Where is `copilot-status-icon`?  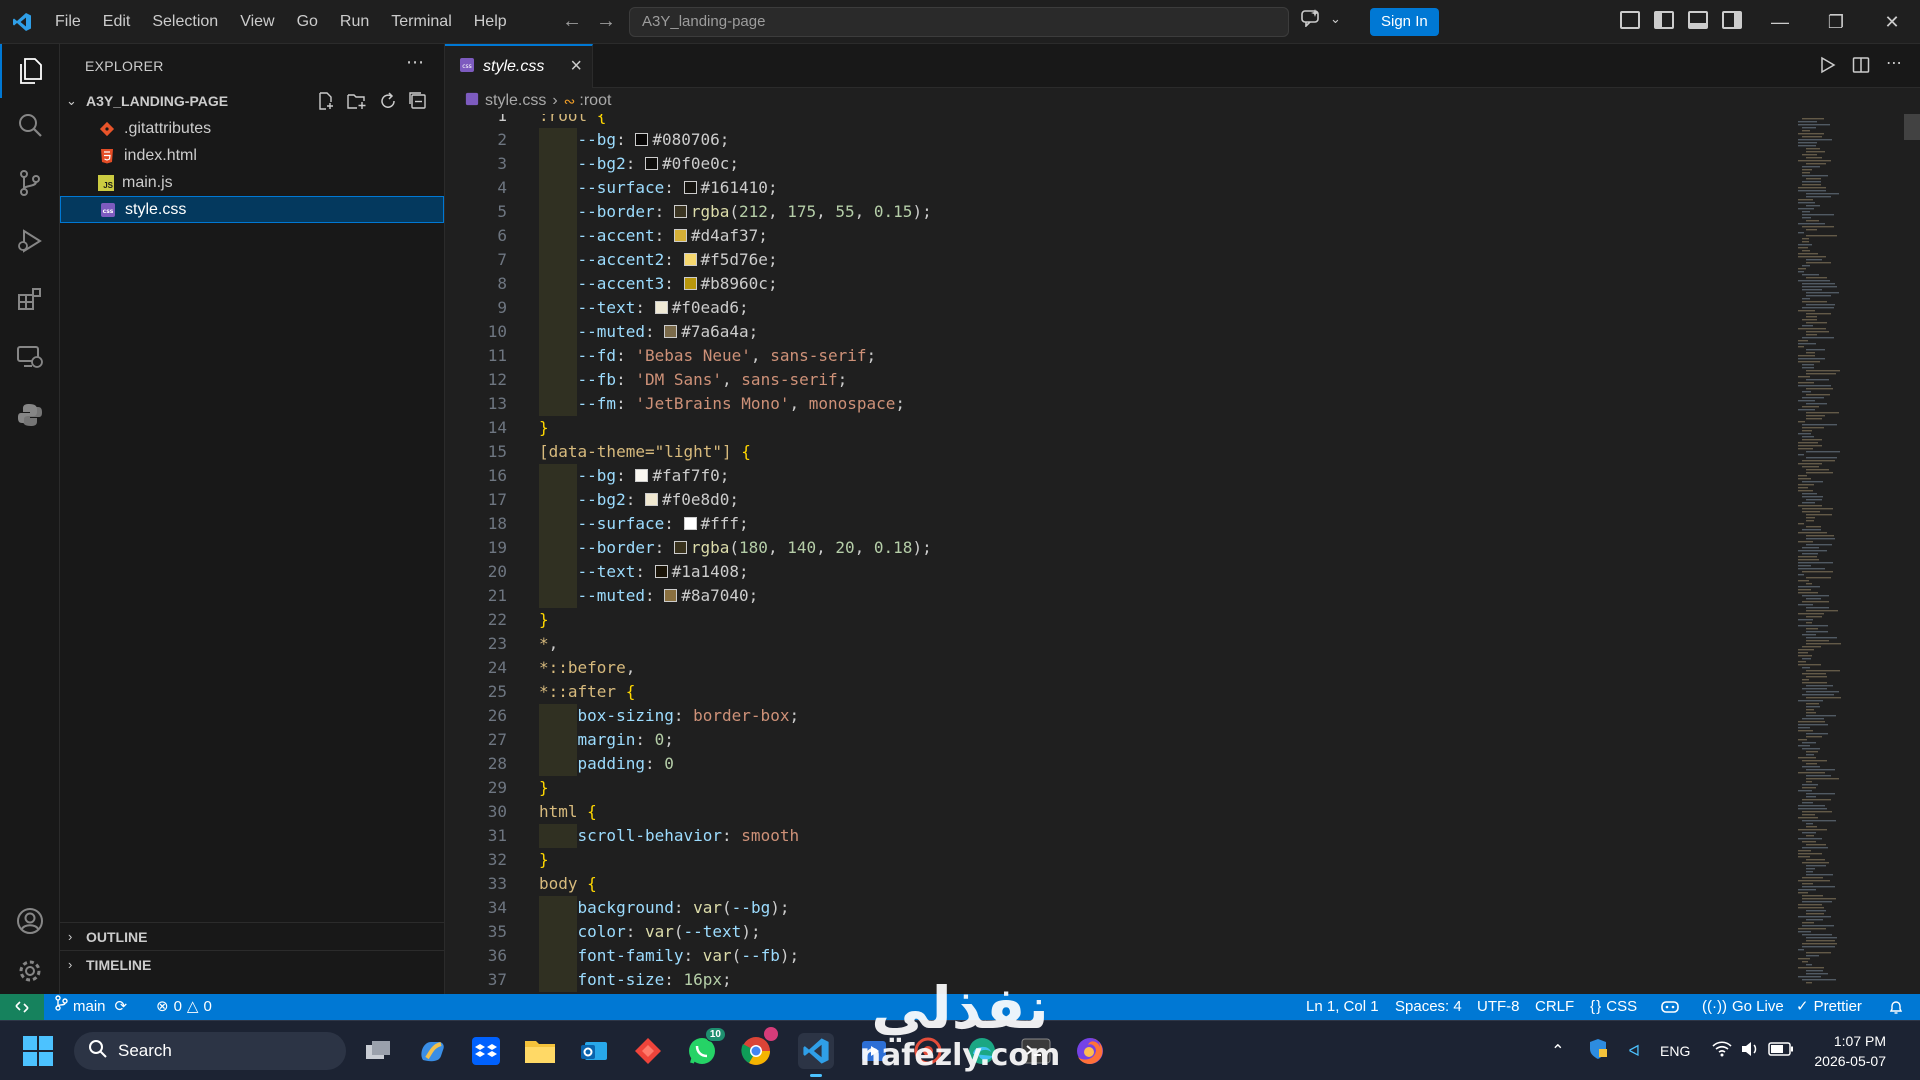 copilot-status-icon is located at coordinates (1670, 1007).